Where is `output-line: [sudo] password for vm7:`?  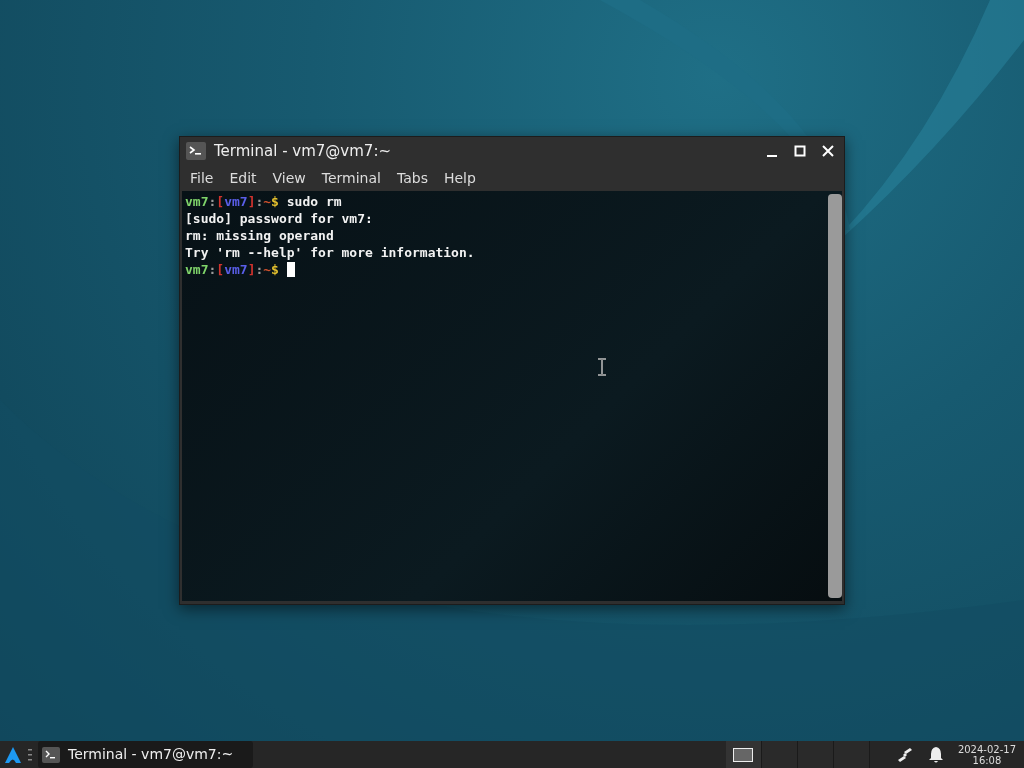 output-line: [sudo] password for vm7: is located at coordinates (279, 218).